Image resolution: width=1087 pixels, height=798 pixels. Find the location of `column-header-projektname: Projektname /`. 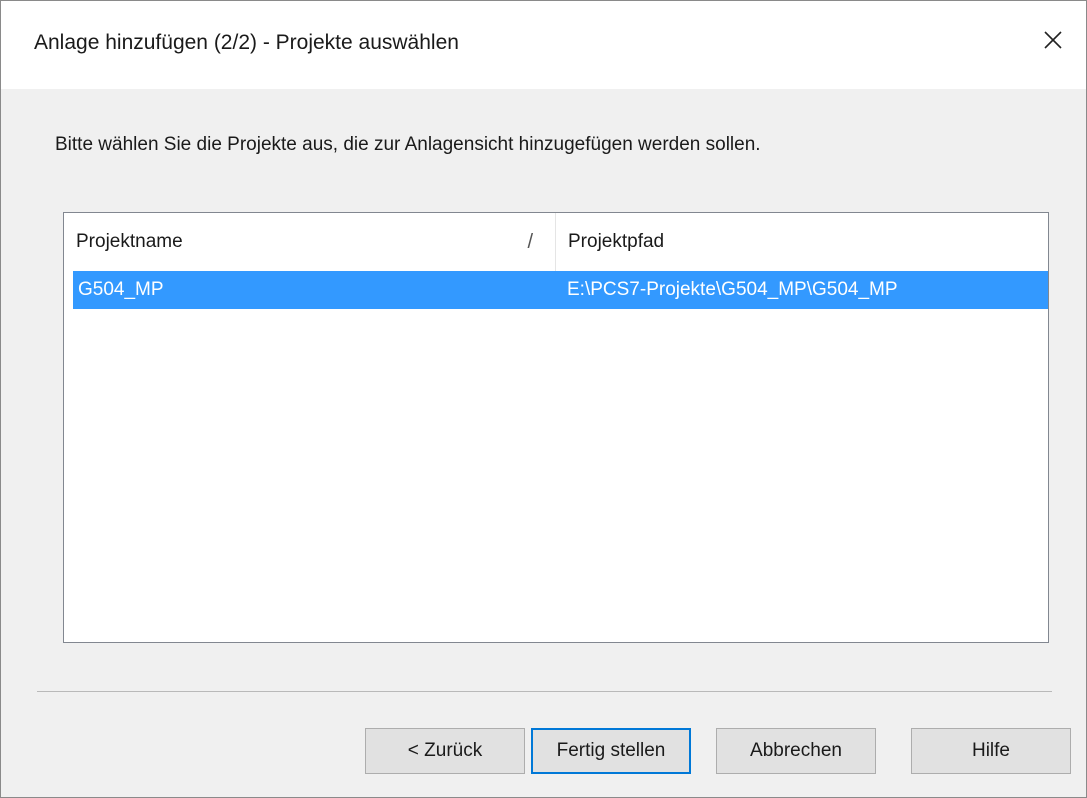

column-header-projektname: Projektname / is located at coordinates (310, 242).